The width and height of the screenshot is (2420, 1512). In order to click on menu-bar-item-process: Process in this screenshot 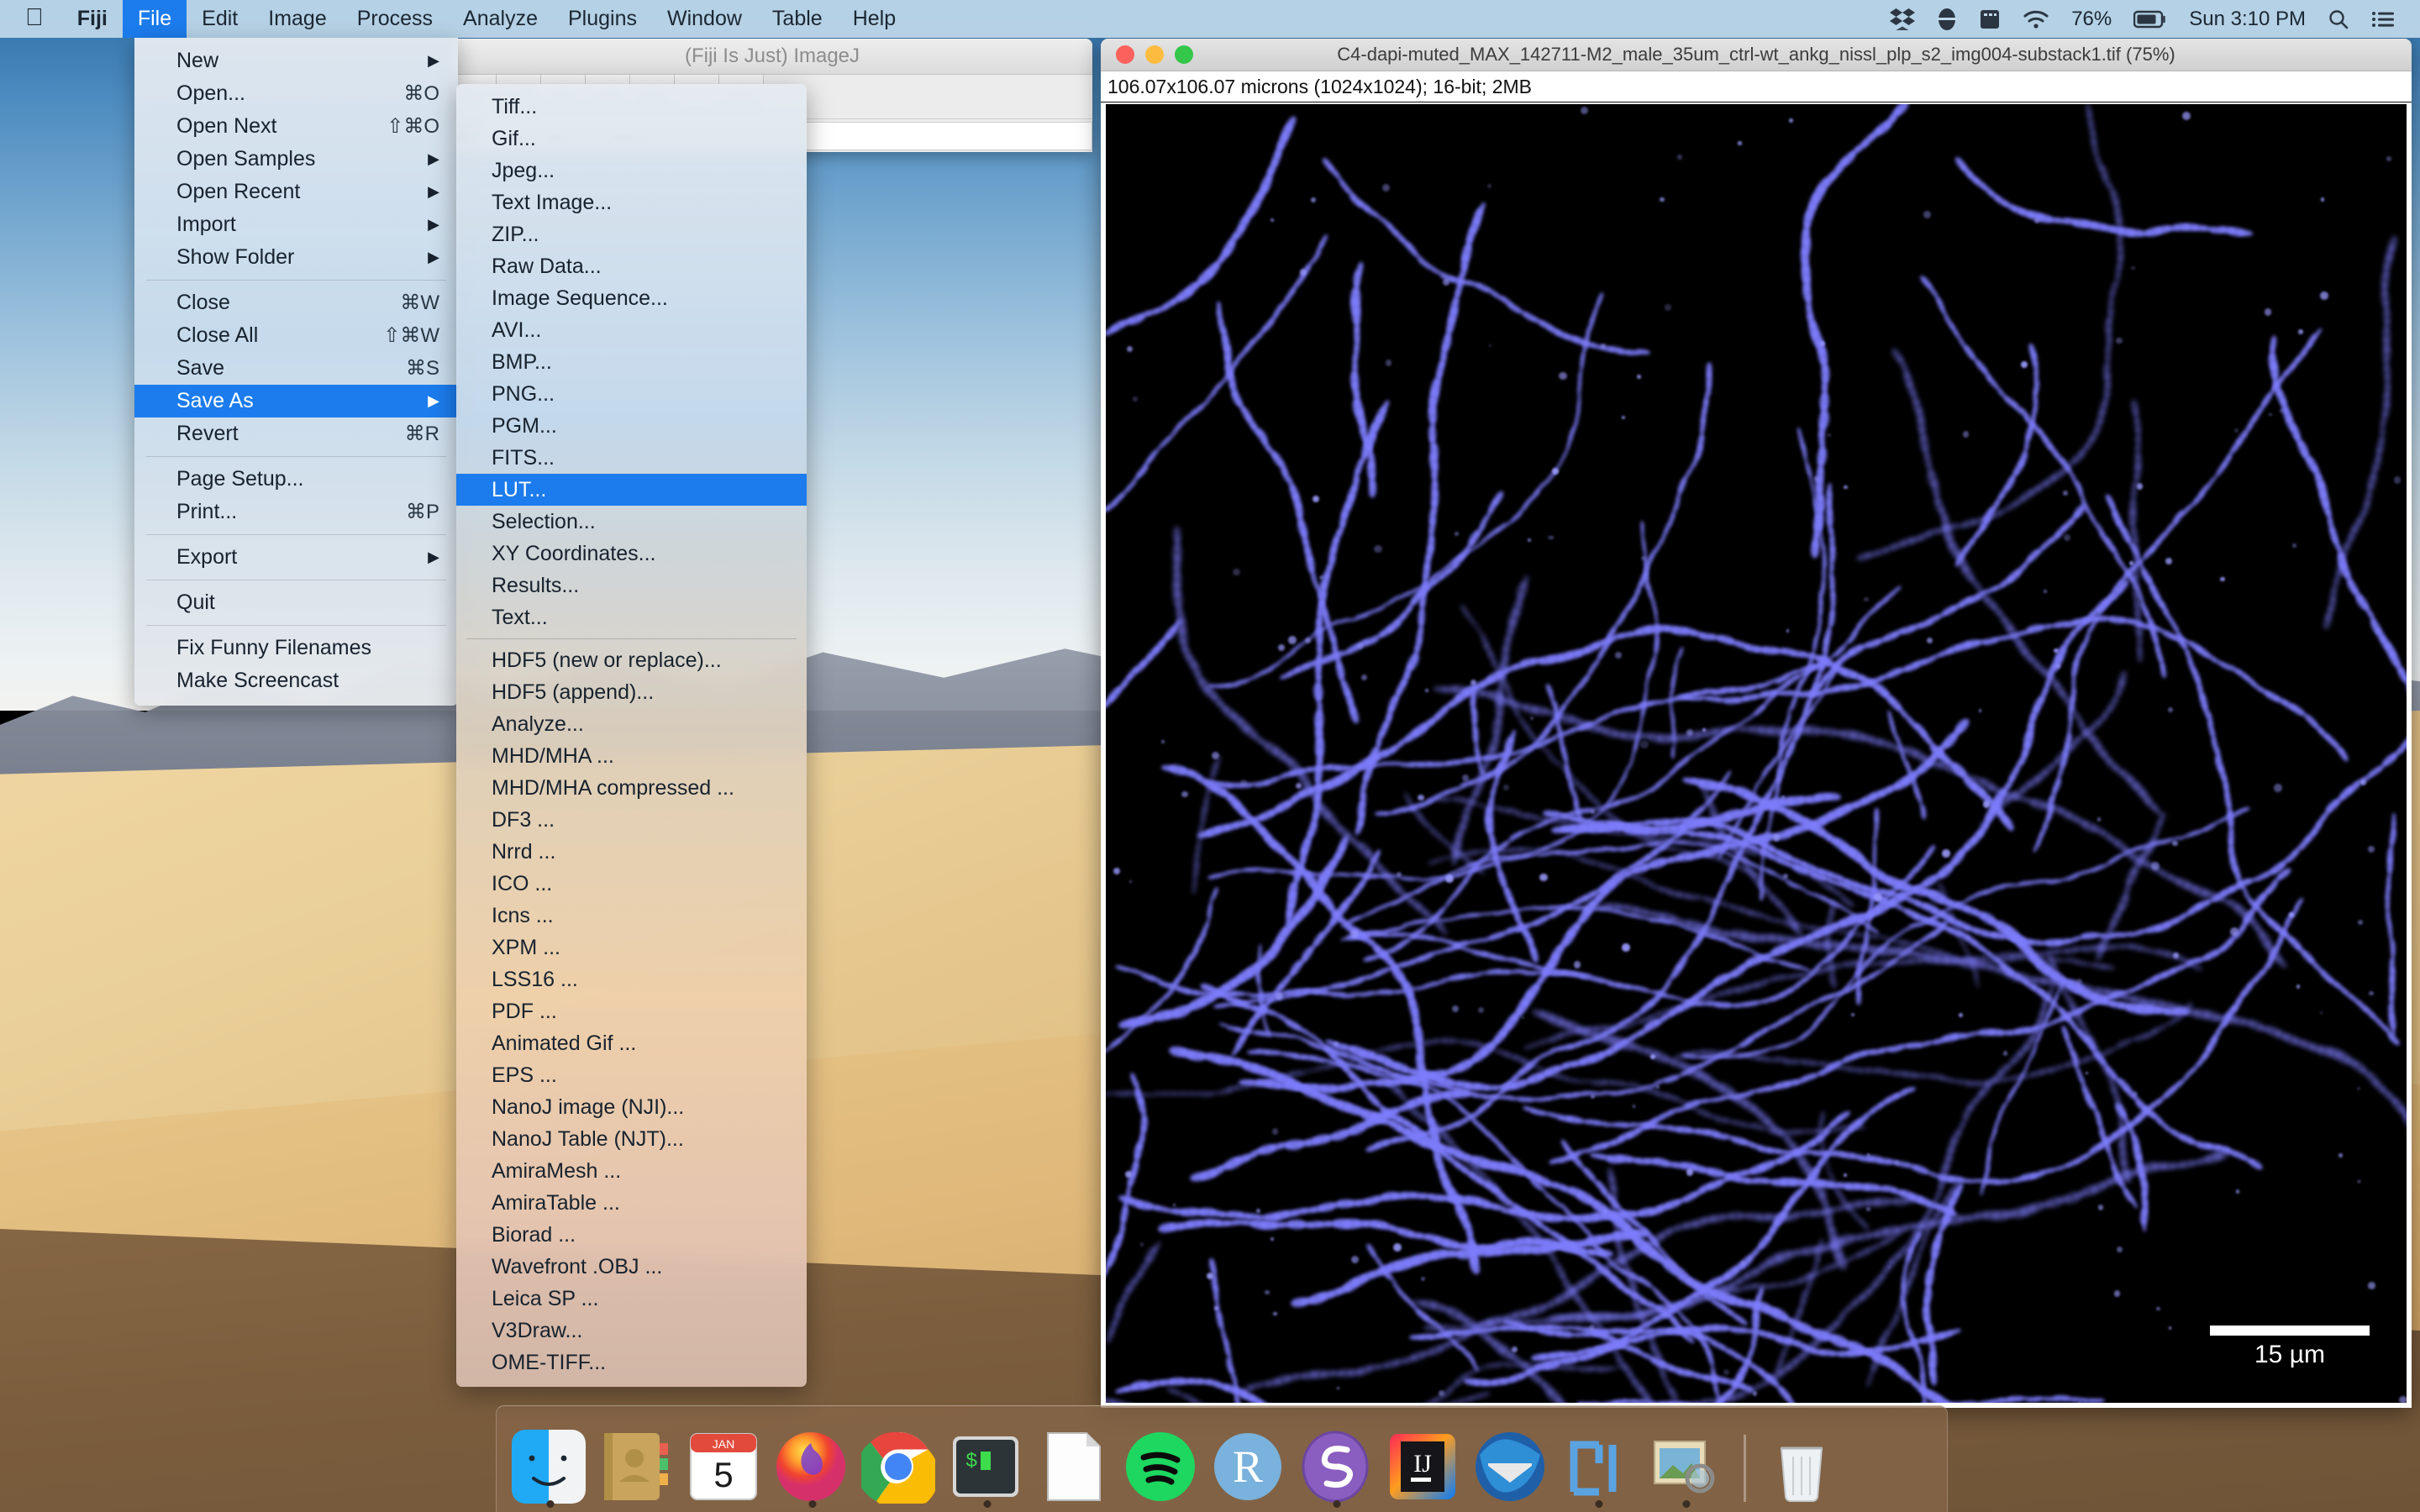, I will do `click(395, 19)`.